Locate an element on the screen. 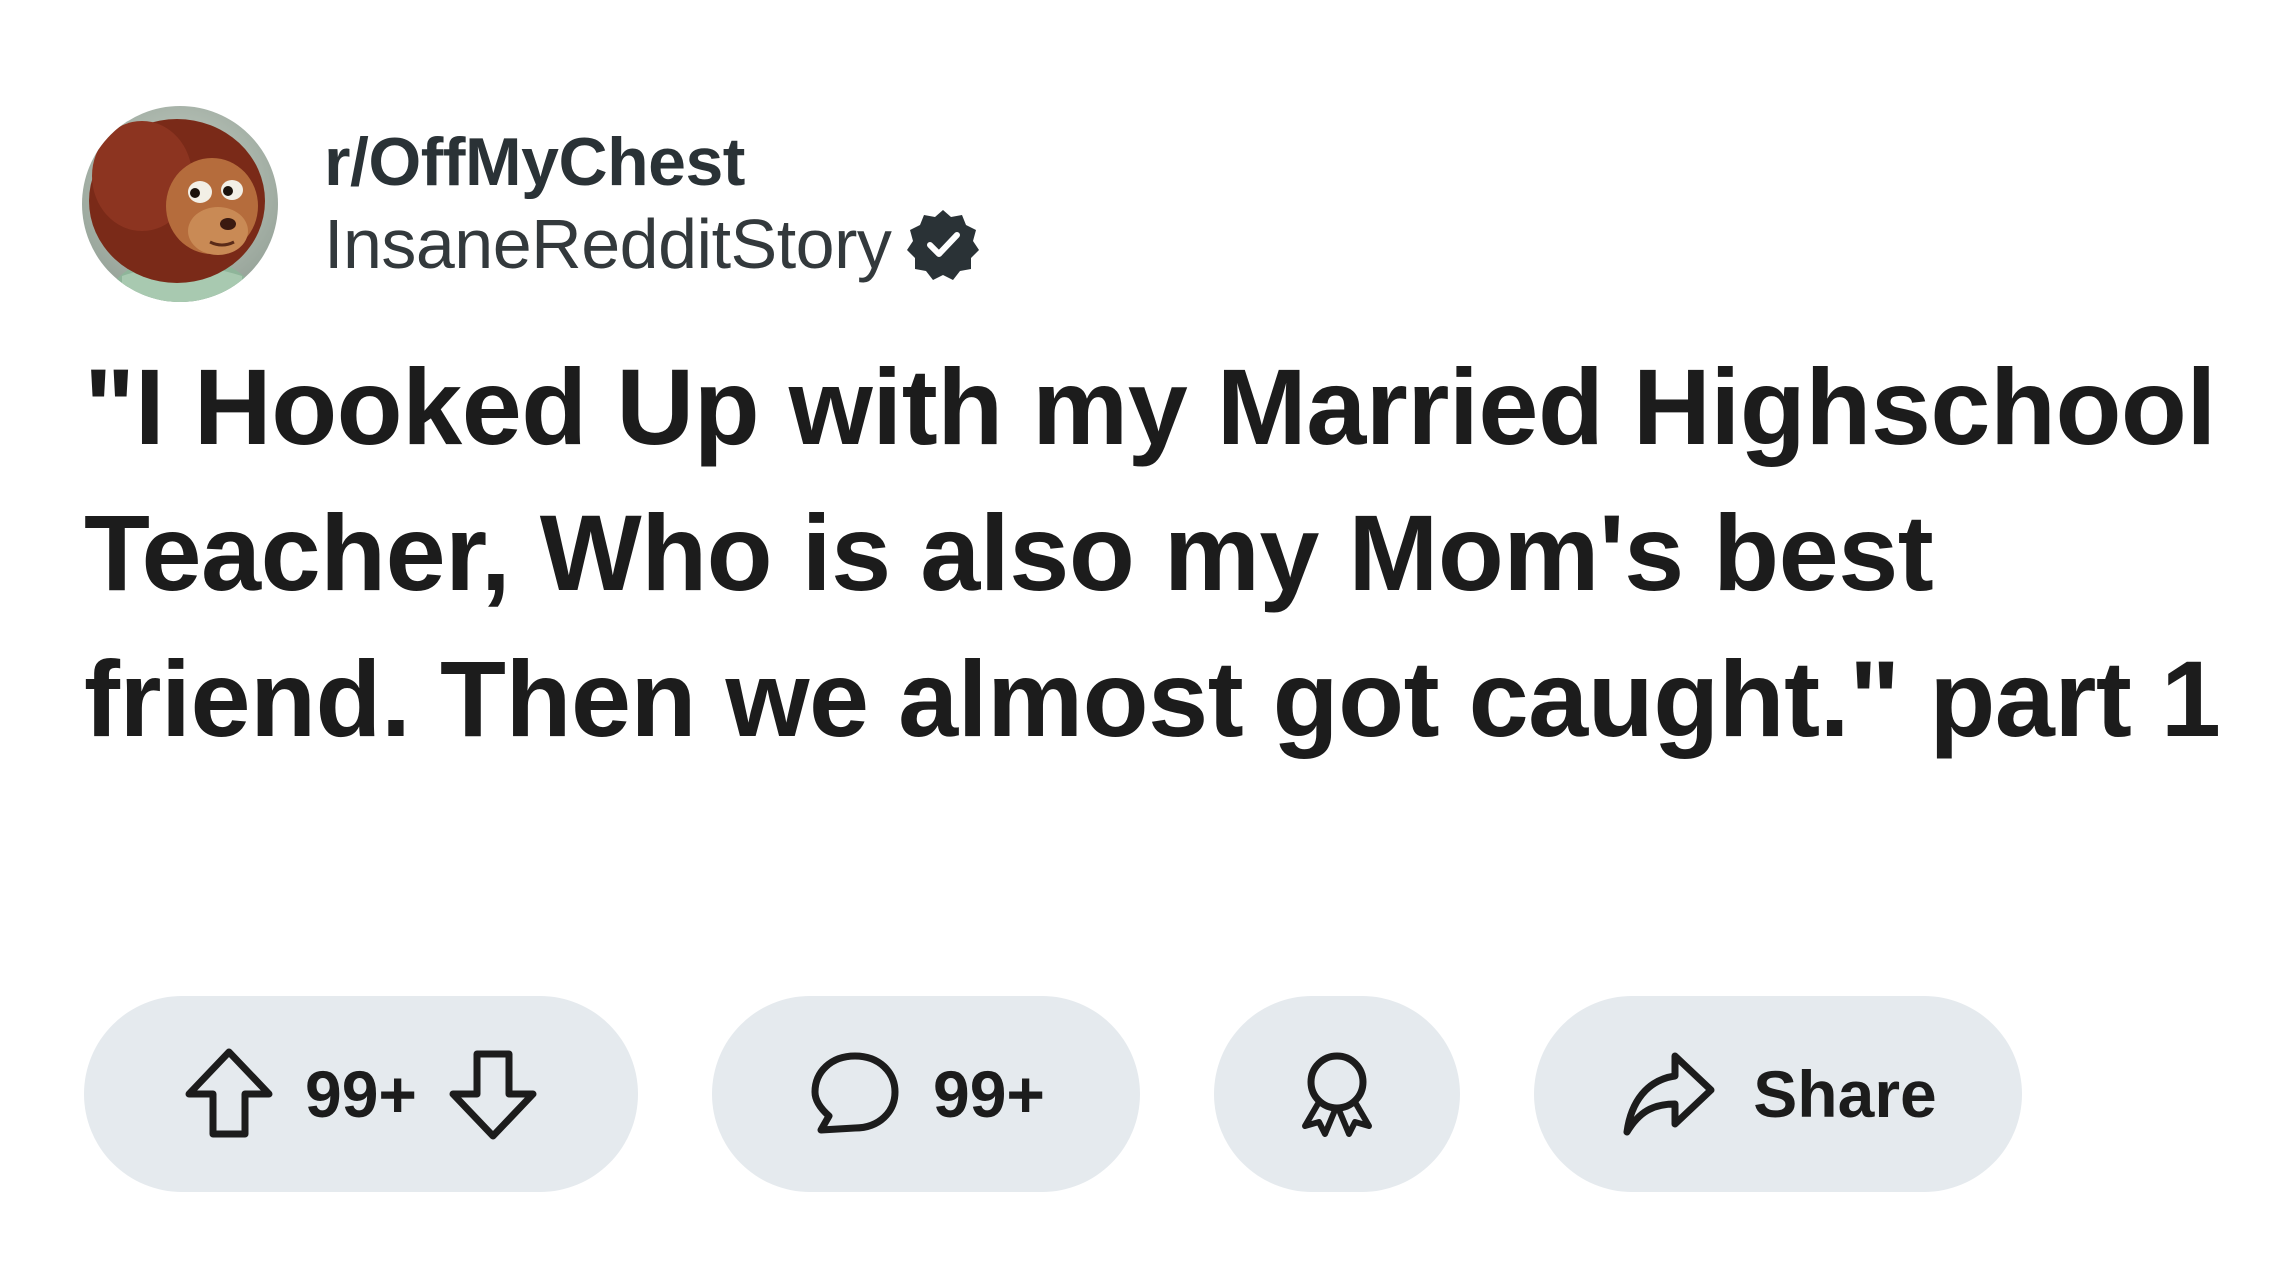 The width and height of the screenshot is (2280, 1284). share-arrow-icon is located at coordinates (1669, 1094).